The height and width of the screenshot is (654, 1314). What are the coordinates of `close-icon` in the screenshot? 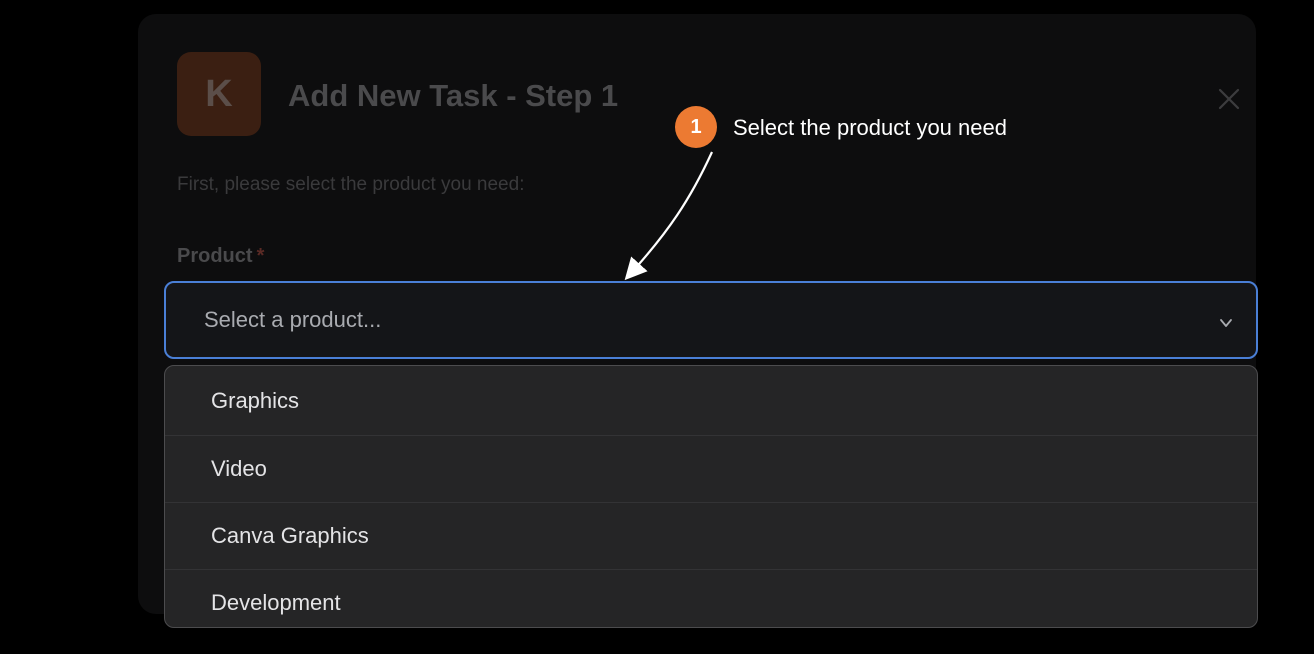 It's located at (1229, 99).